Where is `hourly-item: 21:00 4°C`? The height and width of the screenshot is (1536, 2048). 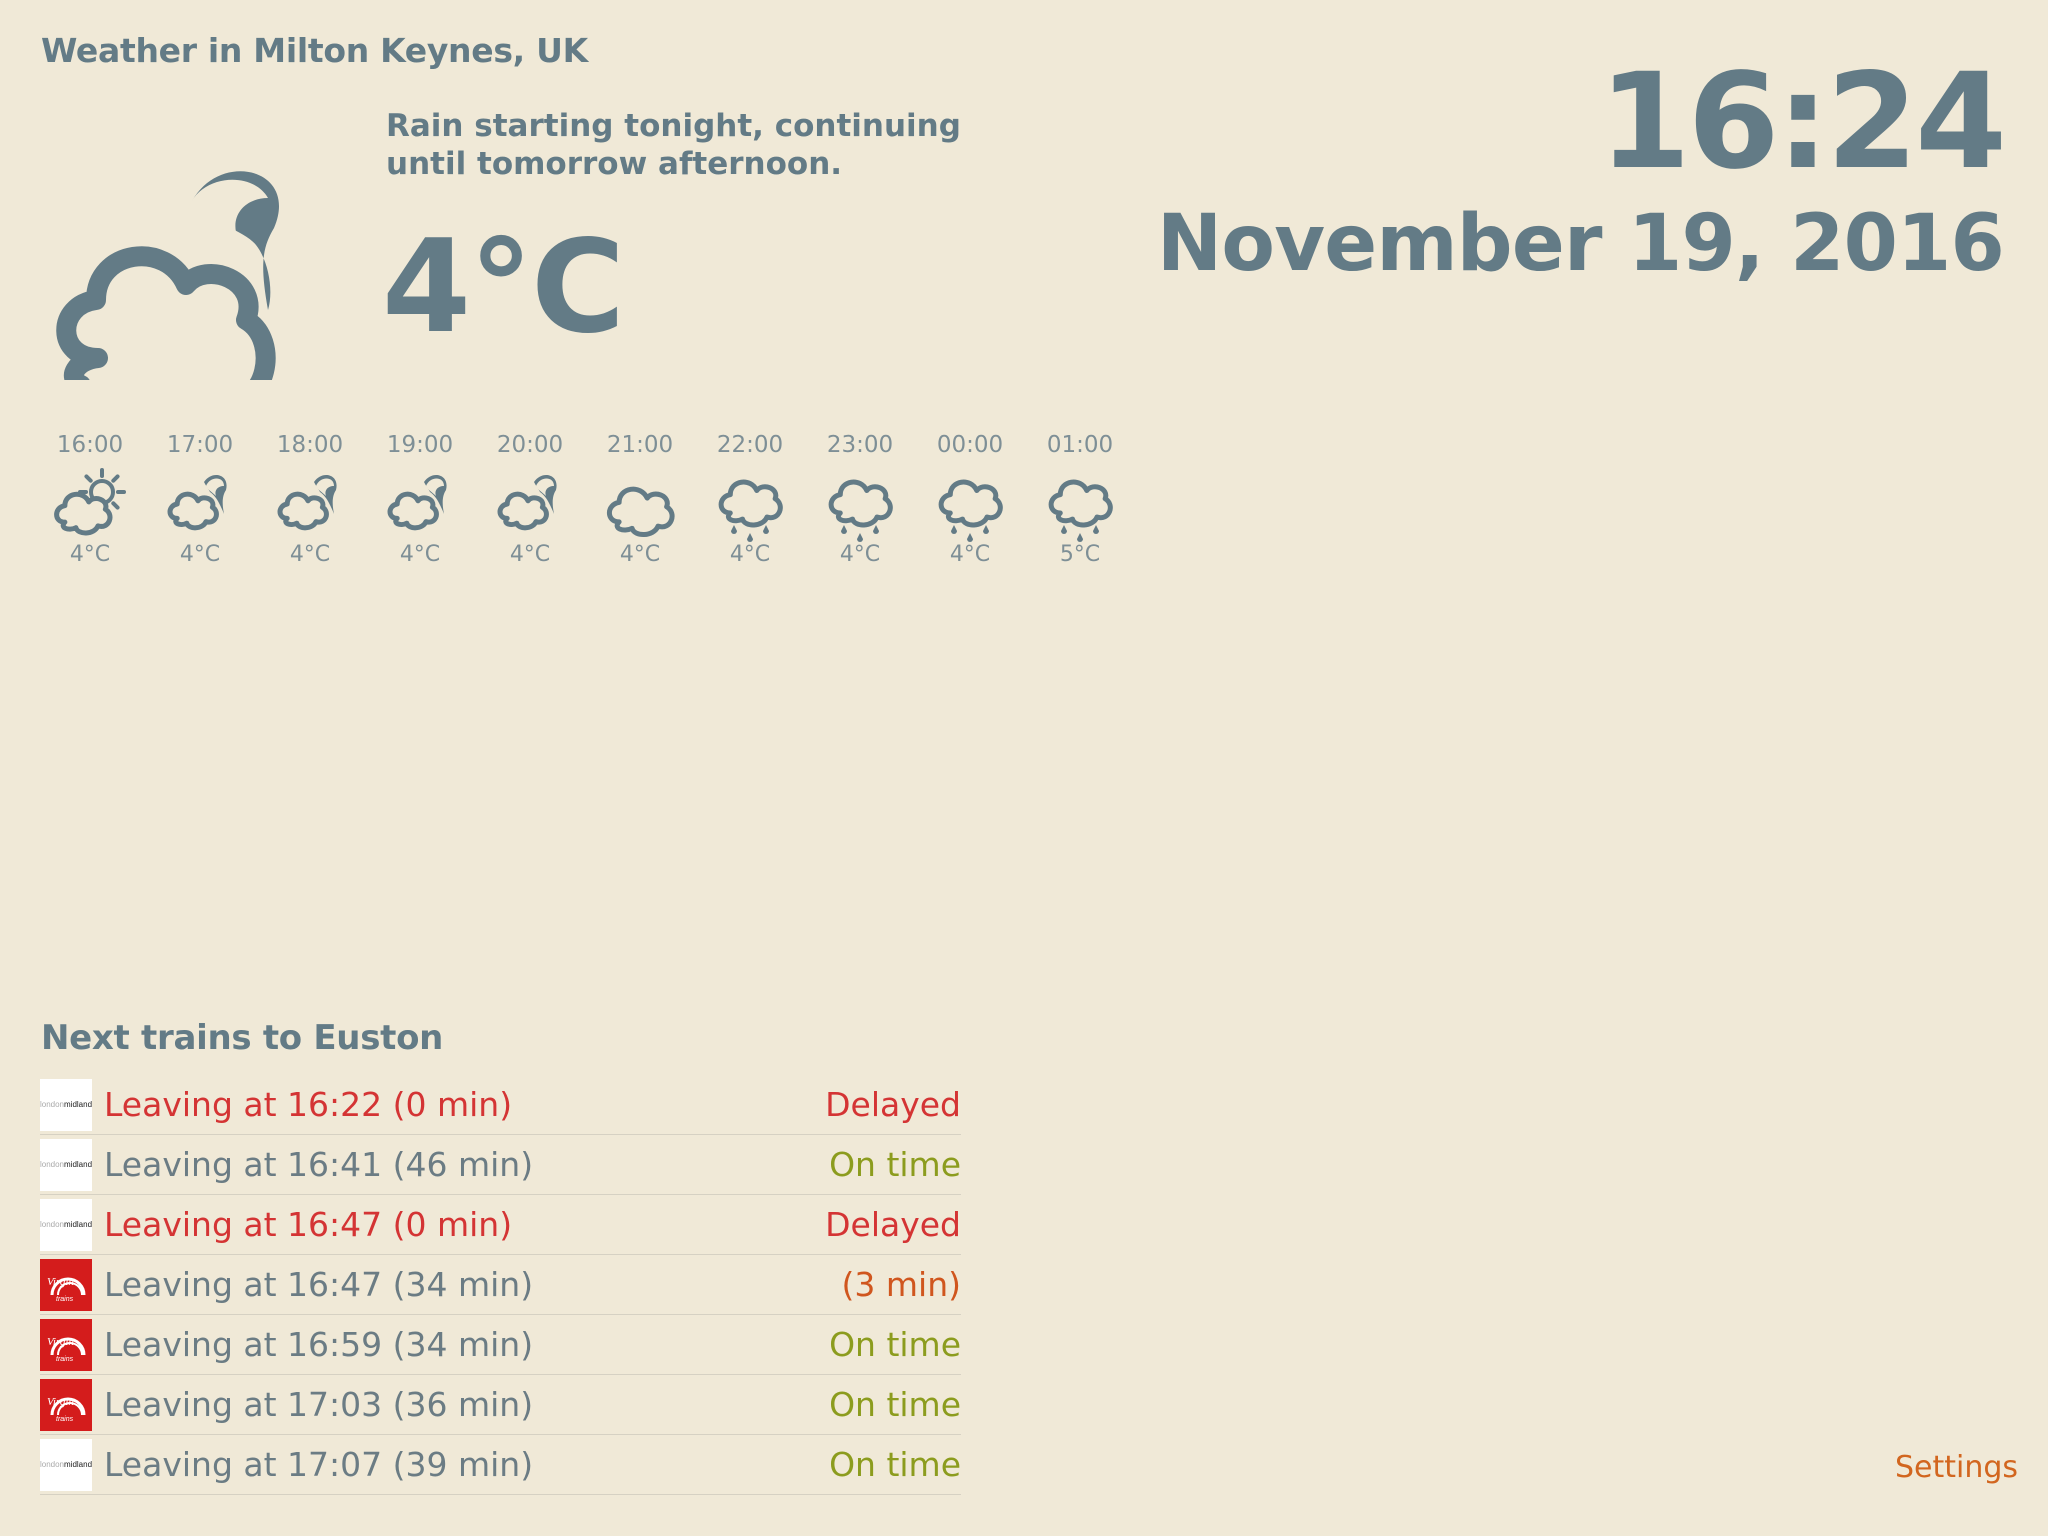
hourly-item: 21:00 4°C is located at coordinates (640, 498).